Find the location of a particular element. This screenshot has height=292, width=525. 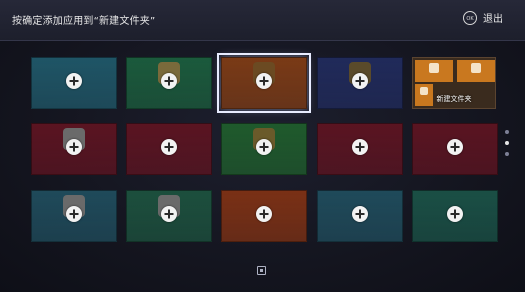

exit-button: OK 退出 is located at coordinates (483, 17).